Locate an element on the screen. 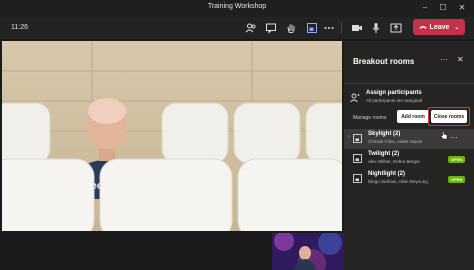 The height and width of the screenshot is (270, 474). breakout-rooms-icon is located at coordinates (312, 28).